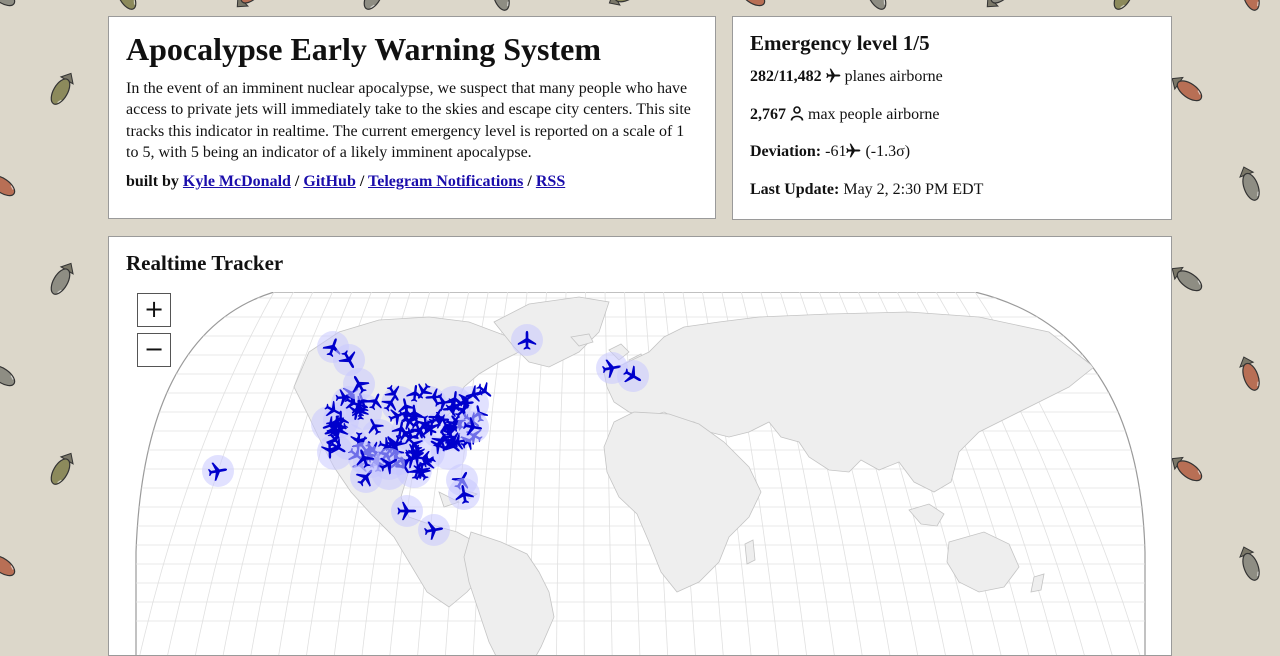 The width and height of the screenshot is (1280, 656). I want to click on planes-airborne-stat: 282/11,482 planes airborne, so click(952, 85).